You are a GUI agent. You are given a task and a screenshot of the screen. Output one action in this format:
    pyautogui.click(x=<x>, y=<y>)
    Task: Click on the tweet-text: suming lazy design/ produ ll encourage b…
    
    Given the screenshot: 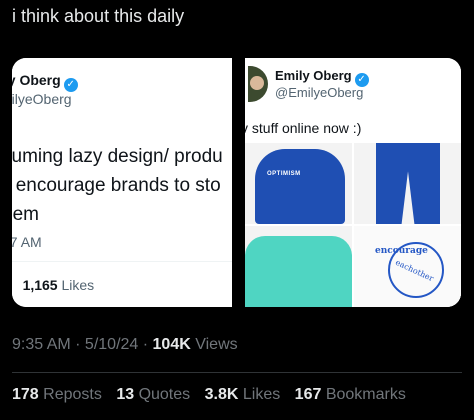 What is the action you would take?
    pyautogui.click(x=117, y=185)
    